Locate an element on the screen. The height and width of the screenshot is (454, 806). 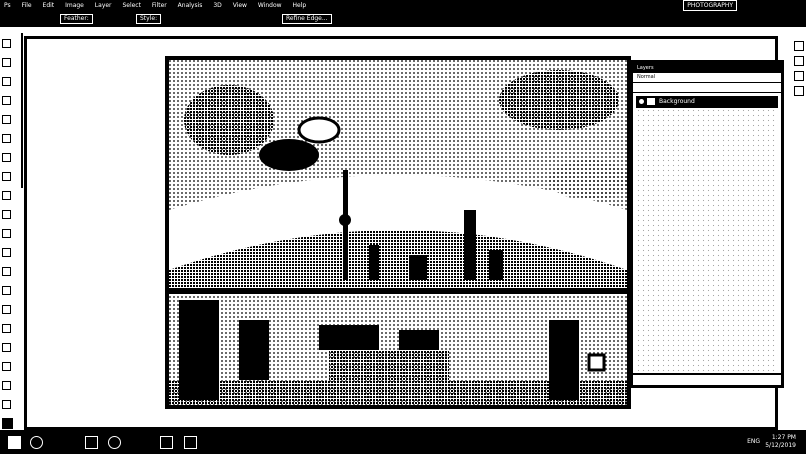
menu-image: Image is located at coordinates (74, 5).